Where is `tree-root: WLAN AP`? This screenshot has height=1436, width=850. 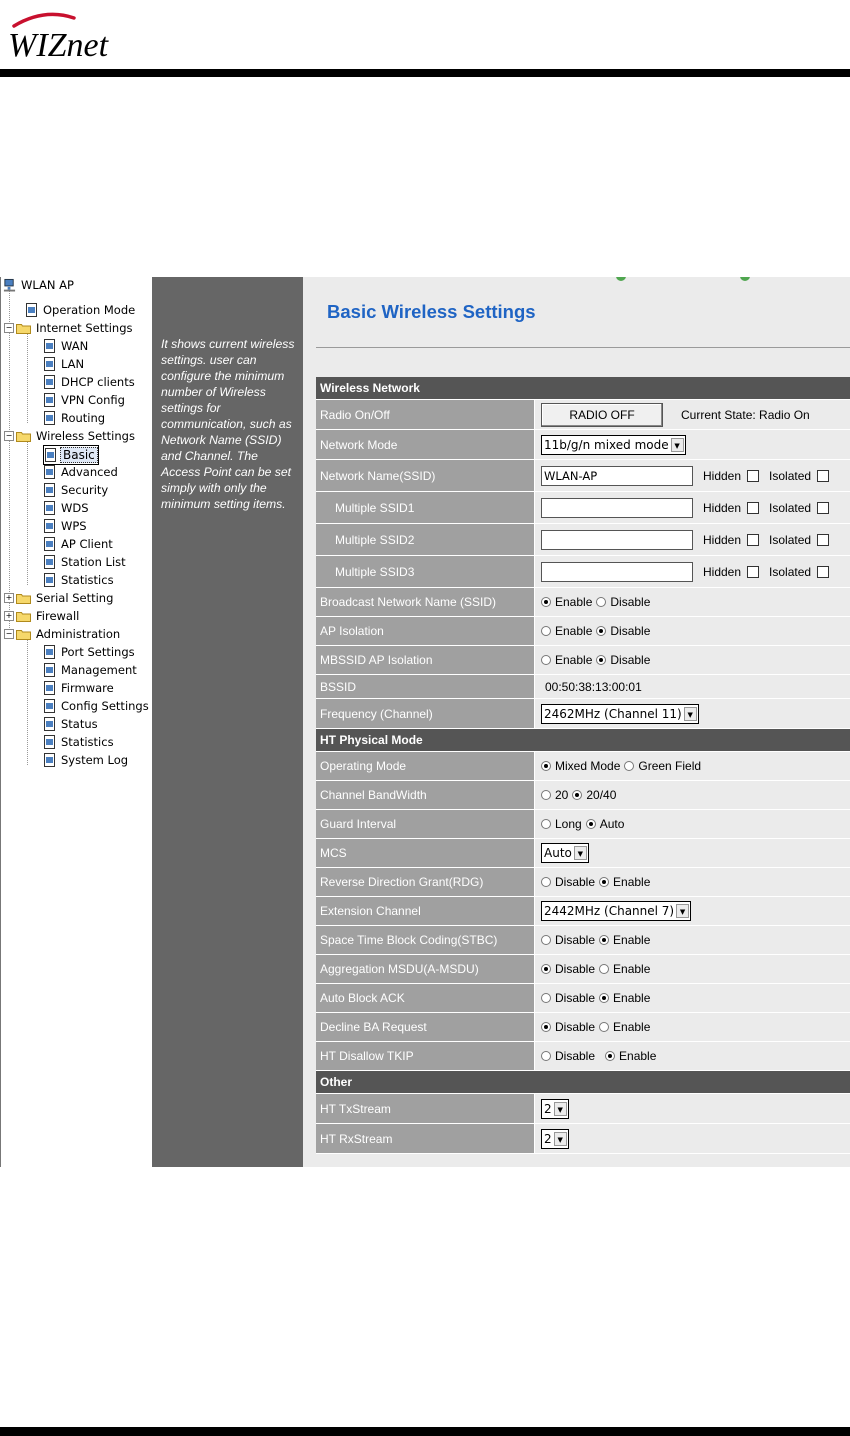 tree-root: WLAN AP is located at coordinates (39, 285).